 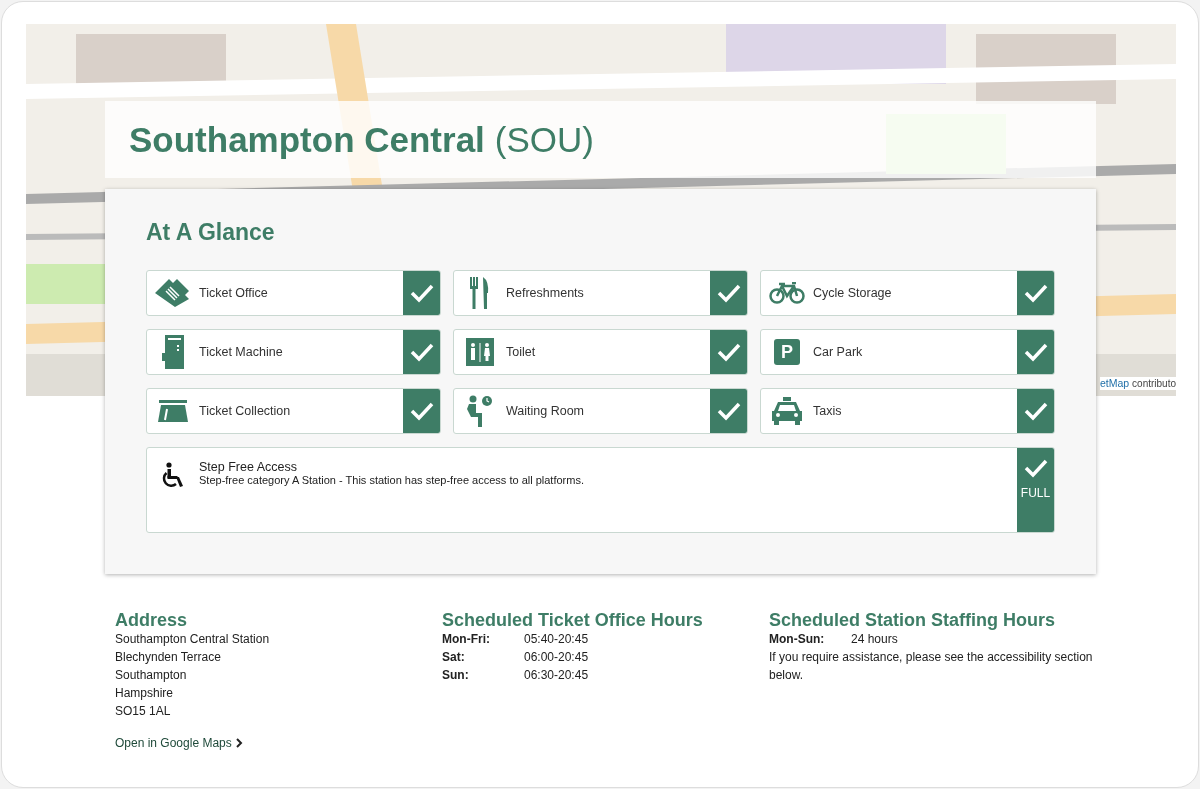 I want to click on step-free-description: Step-free category A Station - This station has step-free access to all platforms., so click(x=391, y=480).